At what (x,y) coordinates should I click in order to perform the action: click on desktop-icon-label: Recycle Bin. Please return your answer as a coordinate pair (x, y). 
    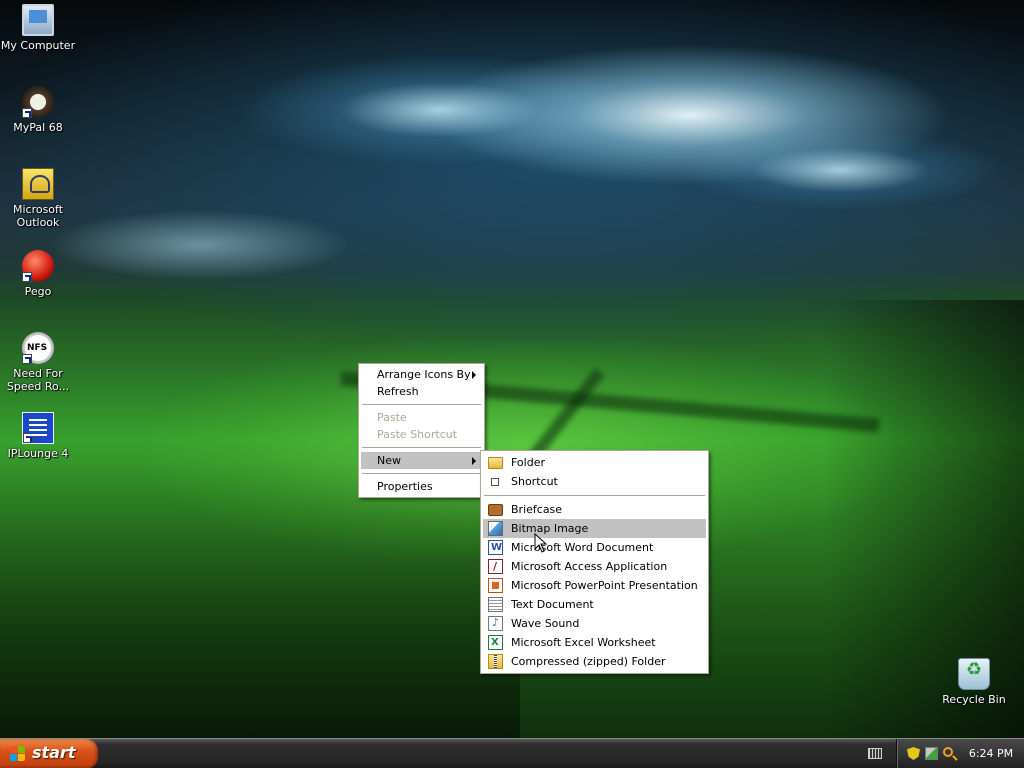
    Looking at the image, I should click on (974, 699).